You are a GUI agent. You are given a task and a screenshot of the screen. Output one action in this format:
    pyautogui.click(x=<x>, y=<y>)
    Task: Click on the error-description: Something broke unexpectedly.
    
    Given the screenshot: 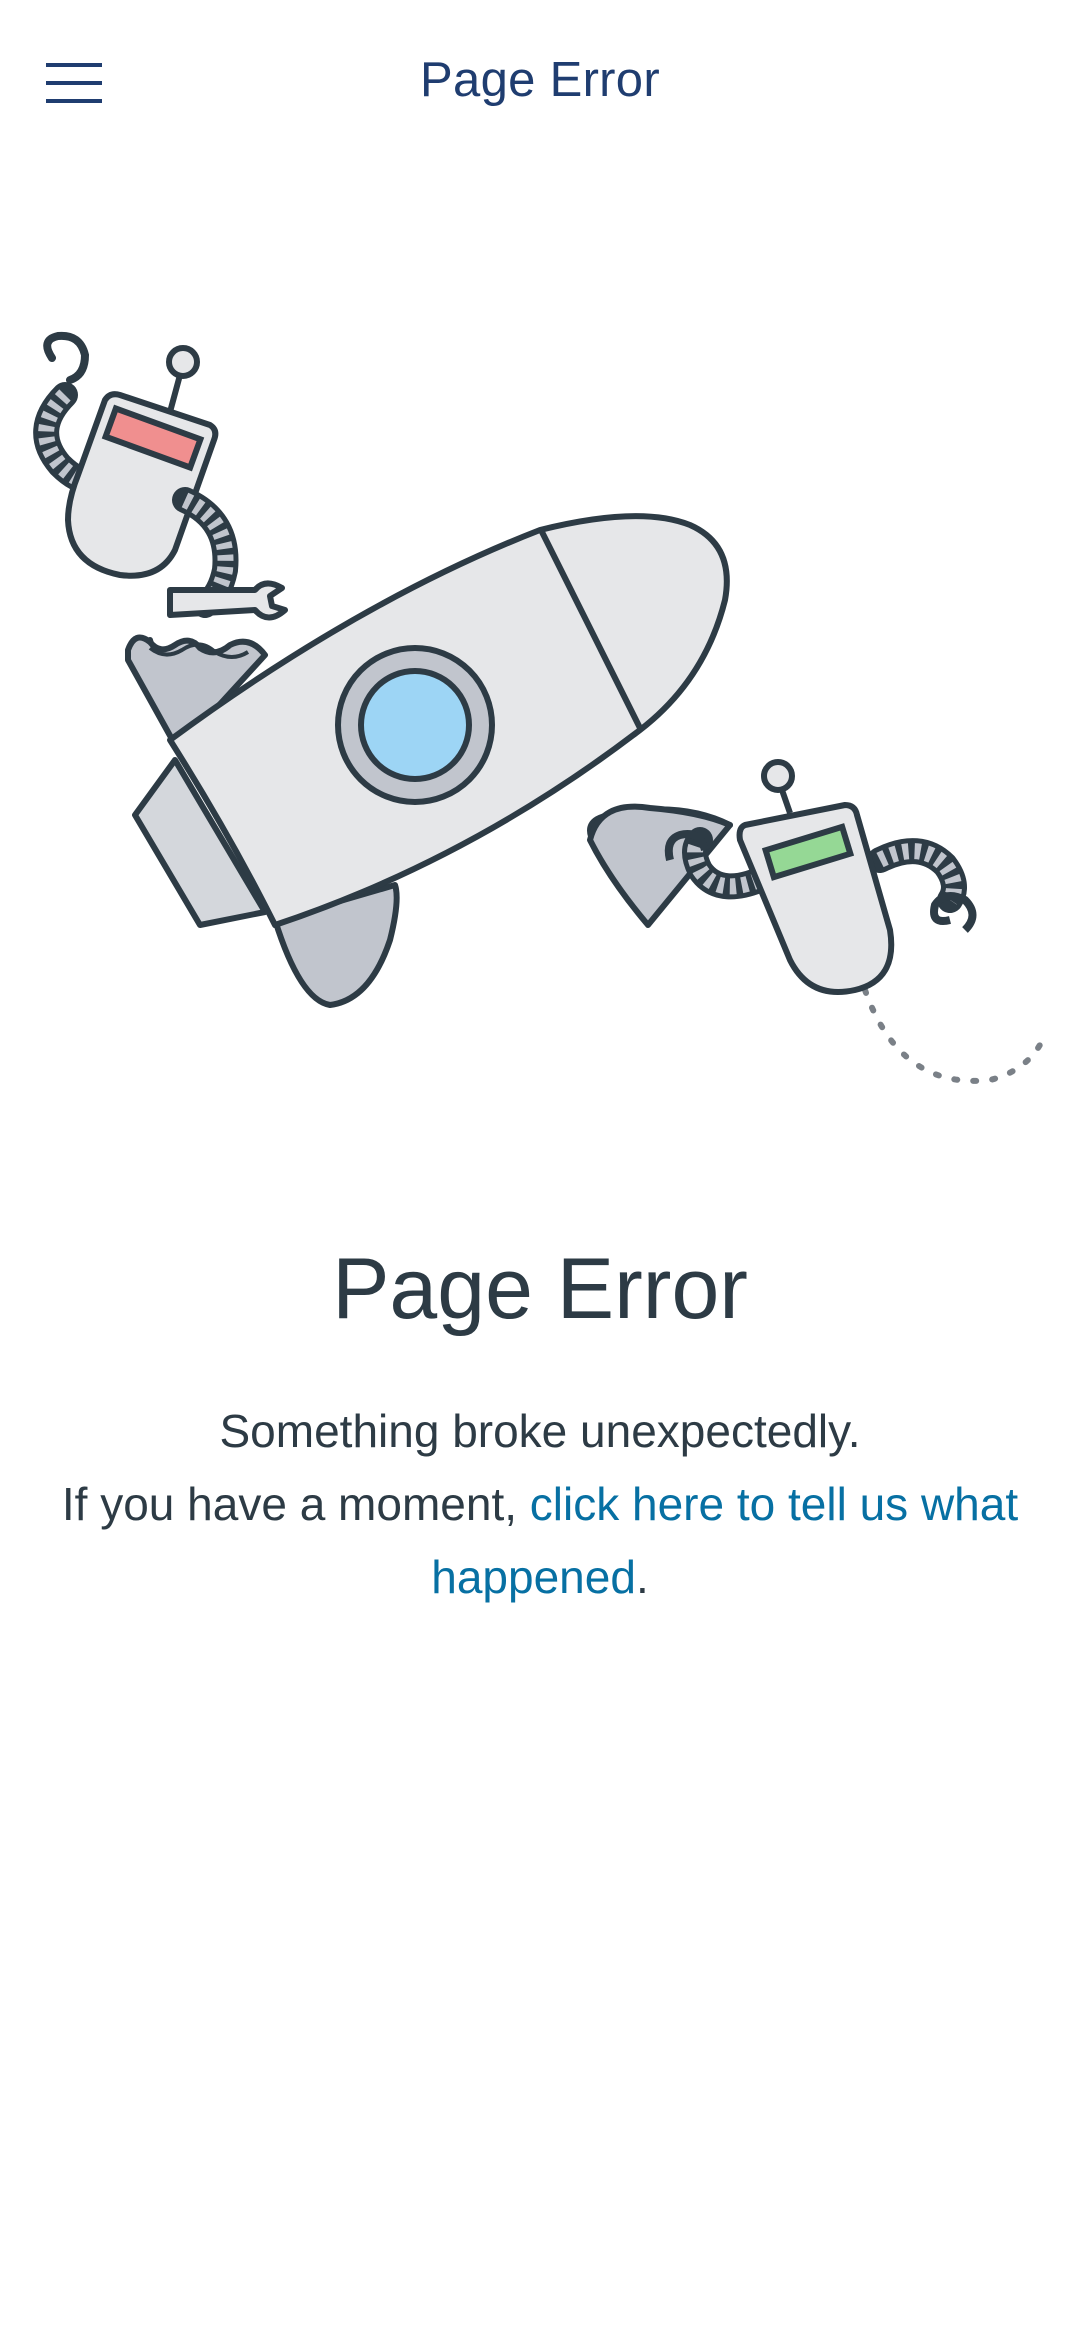 What is the action you would take?
    pyautogui.click(x=540, y=1431)
    